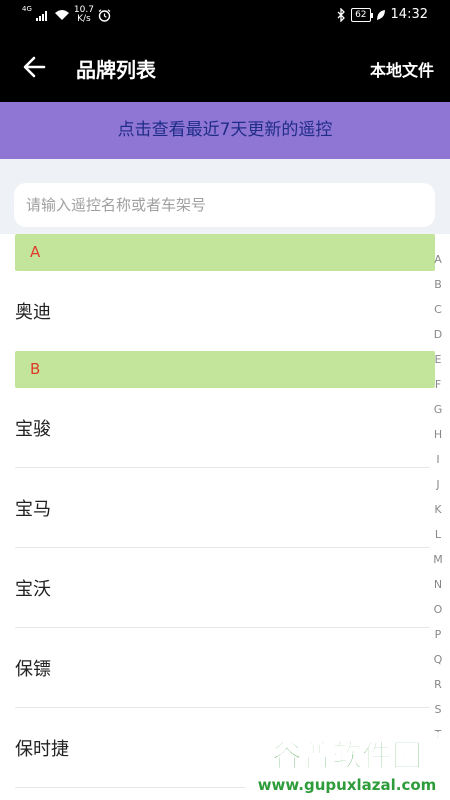 This screenshot has width=450, height=800. Describe the element at coordinates (104, 15) in the screenshot. I see `alarm-icon` at that location.